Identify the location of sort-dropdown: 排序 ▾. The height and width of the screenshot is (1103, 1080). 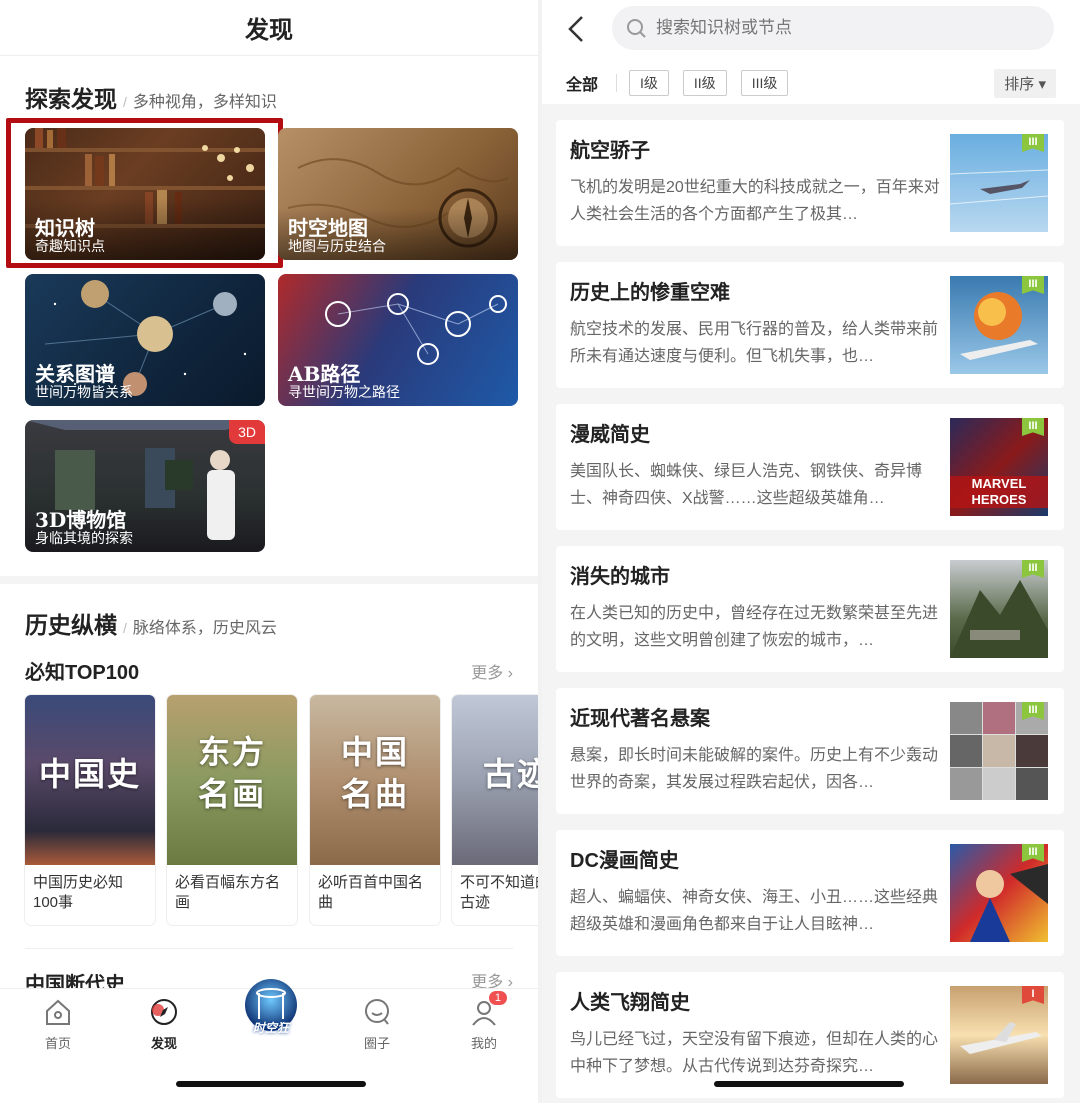
(1025, 83).